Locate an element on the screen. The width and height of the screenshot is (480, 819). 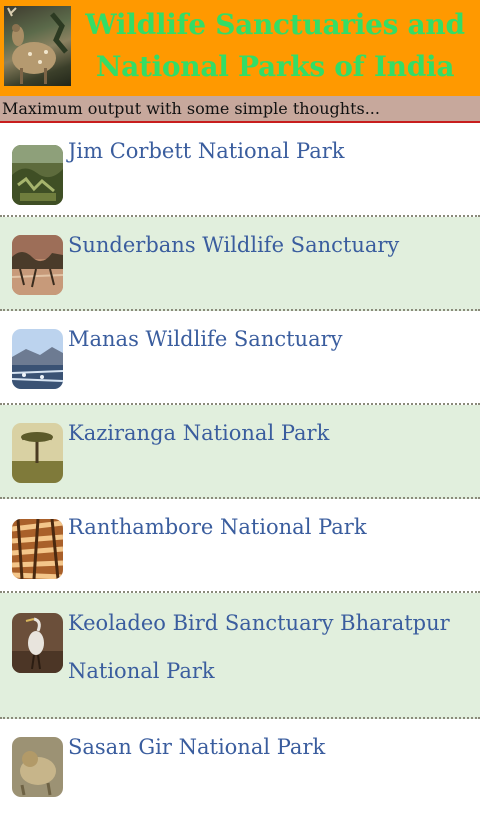
river-thumbnail is located at coordinates (37, 359).